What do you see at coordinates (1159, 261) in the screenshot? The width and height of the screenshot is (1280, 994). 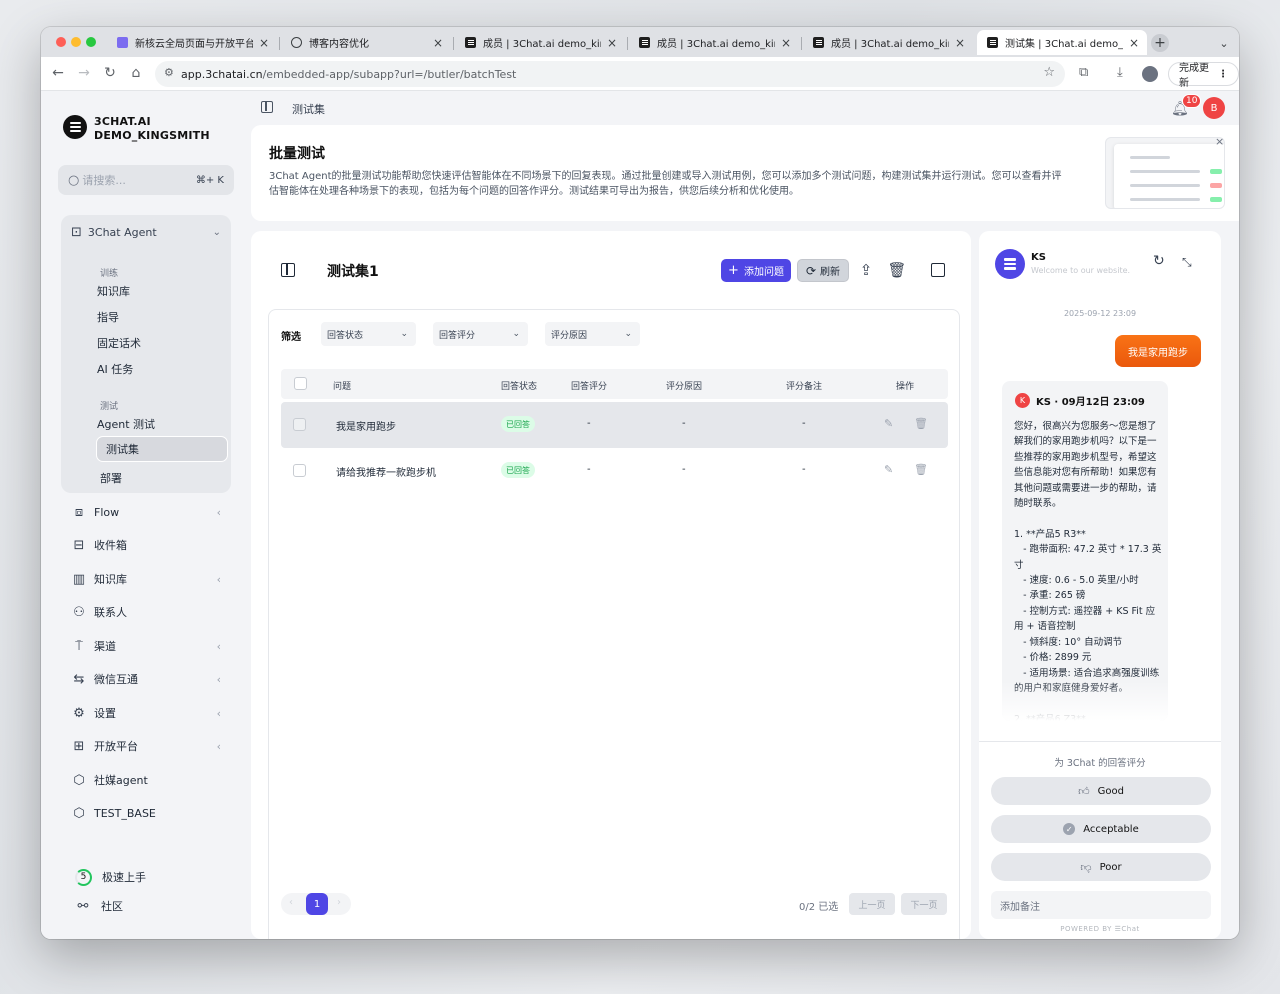 I see `reset-icon: ↻` at bounding box center [1159, 261].